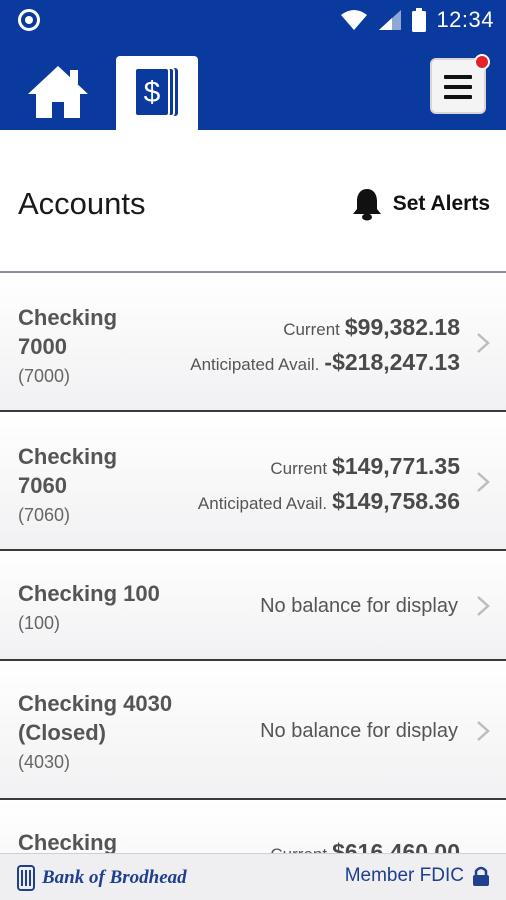 The height and width of the screenshot is (900, 506). What do you see at coordinates (95, 718) in the screenshot?
I see `account-name: Checking 4030 (Closed)` at bounding box center [95, 718].